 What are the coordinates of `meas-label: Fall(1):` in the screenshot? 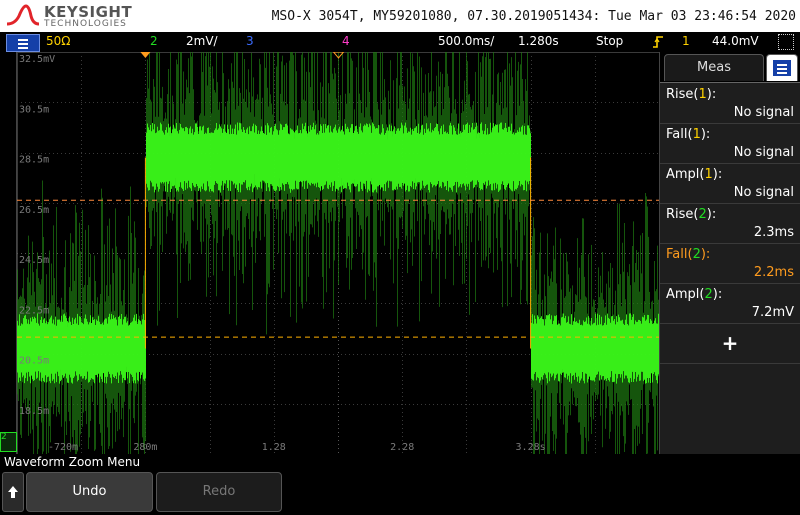 It's located at (688, 134).